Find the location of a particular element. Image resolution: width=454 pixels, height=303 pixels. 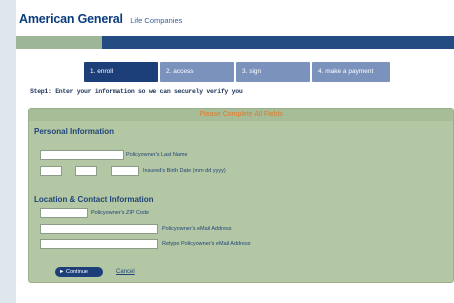

last-name-input is located at coordinates (82, 155).